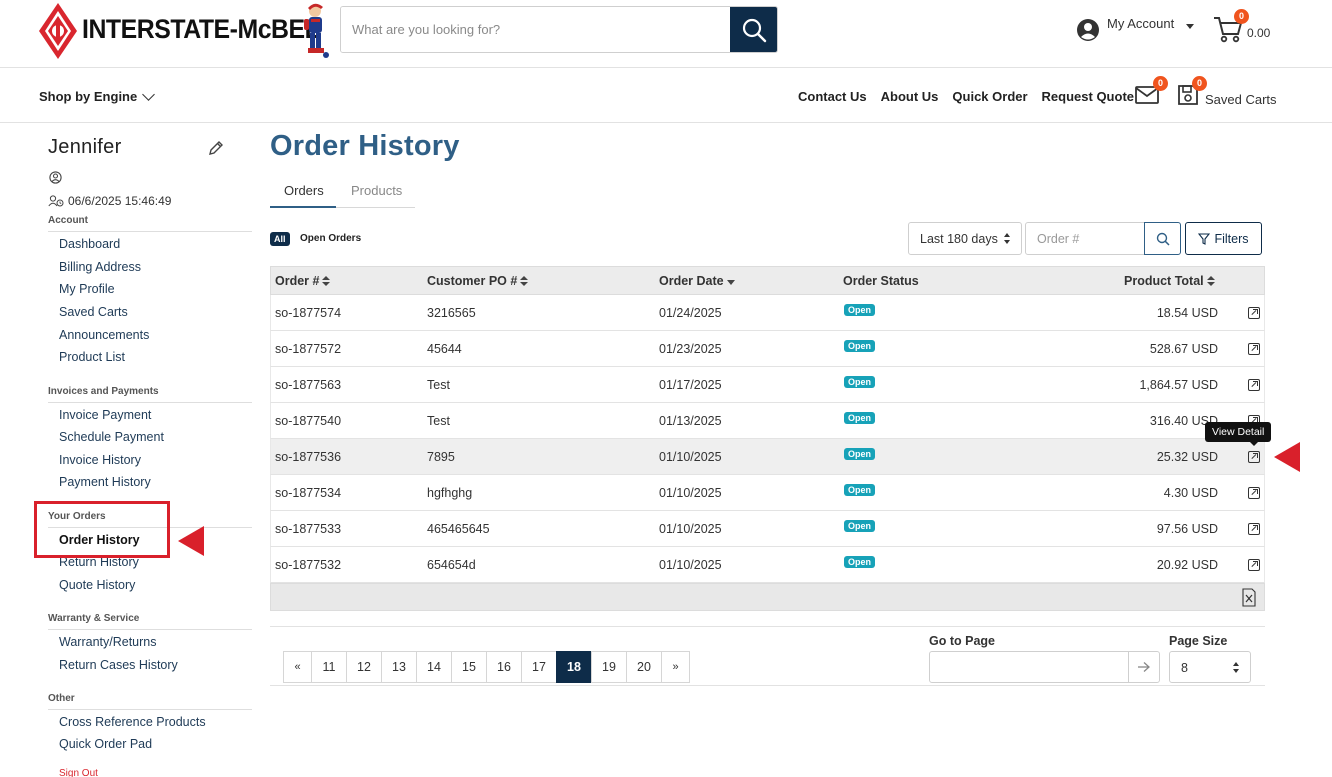  What do you see at coordinates (364, 667) in the screenshot?
I see `page-button: 12` at bounding box center [364, 667].